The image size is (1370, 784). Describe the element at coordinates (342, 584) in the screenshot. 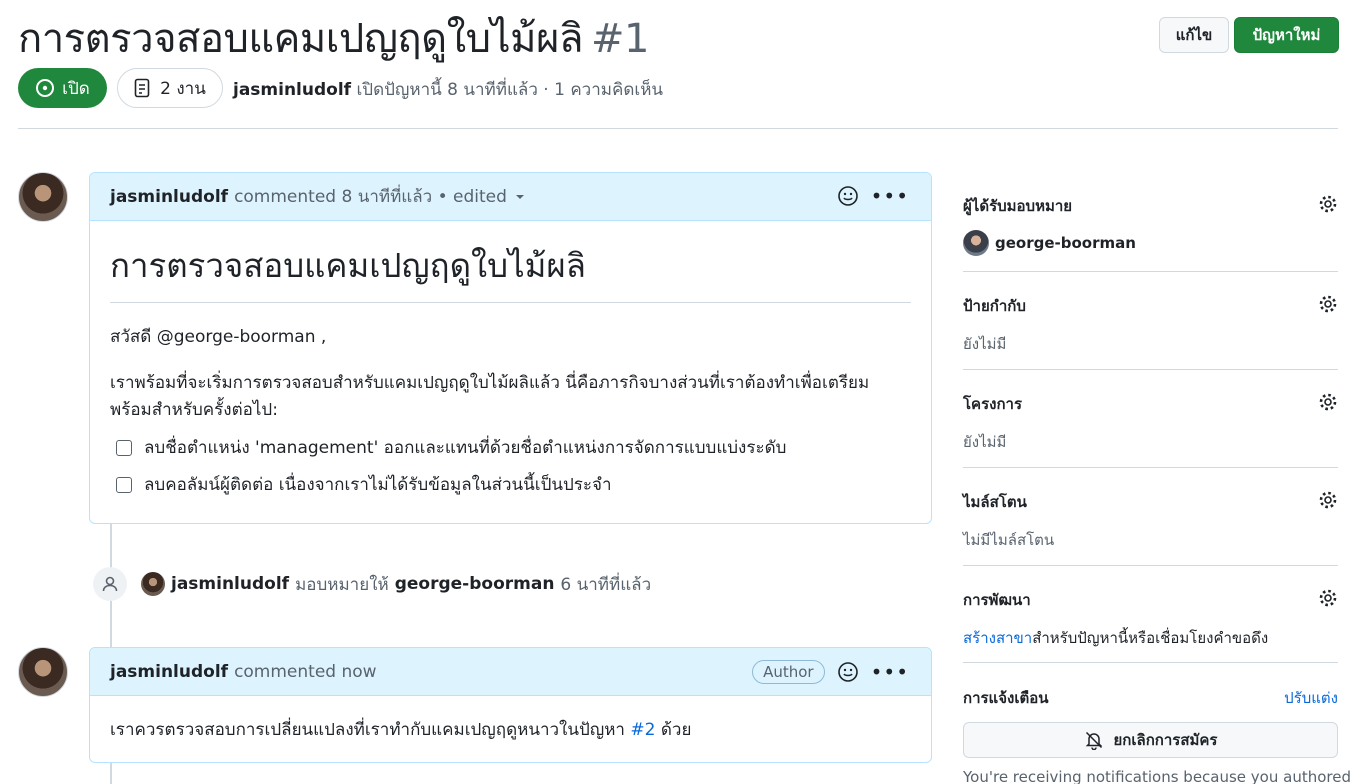

I see `event-action: มอบหมายให้` at that location.